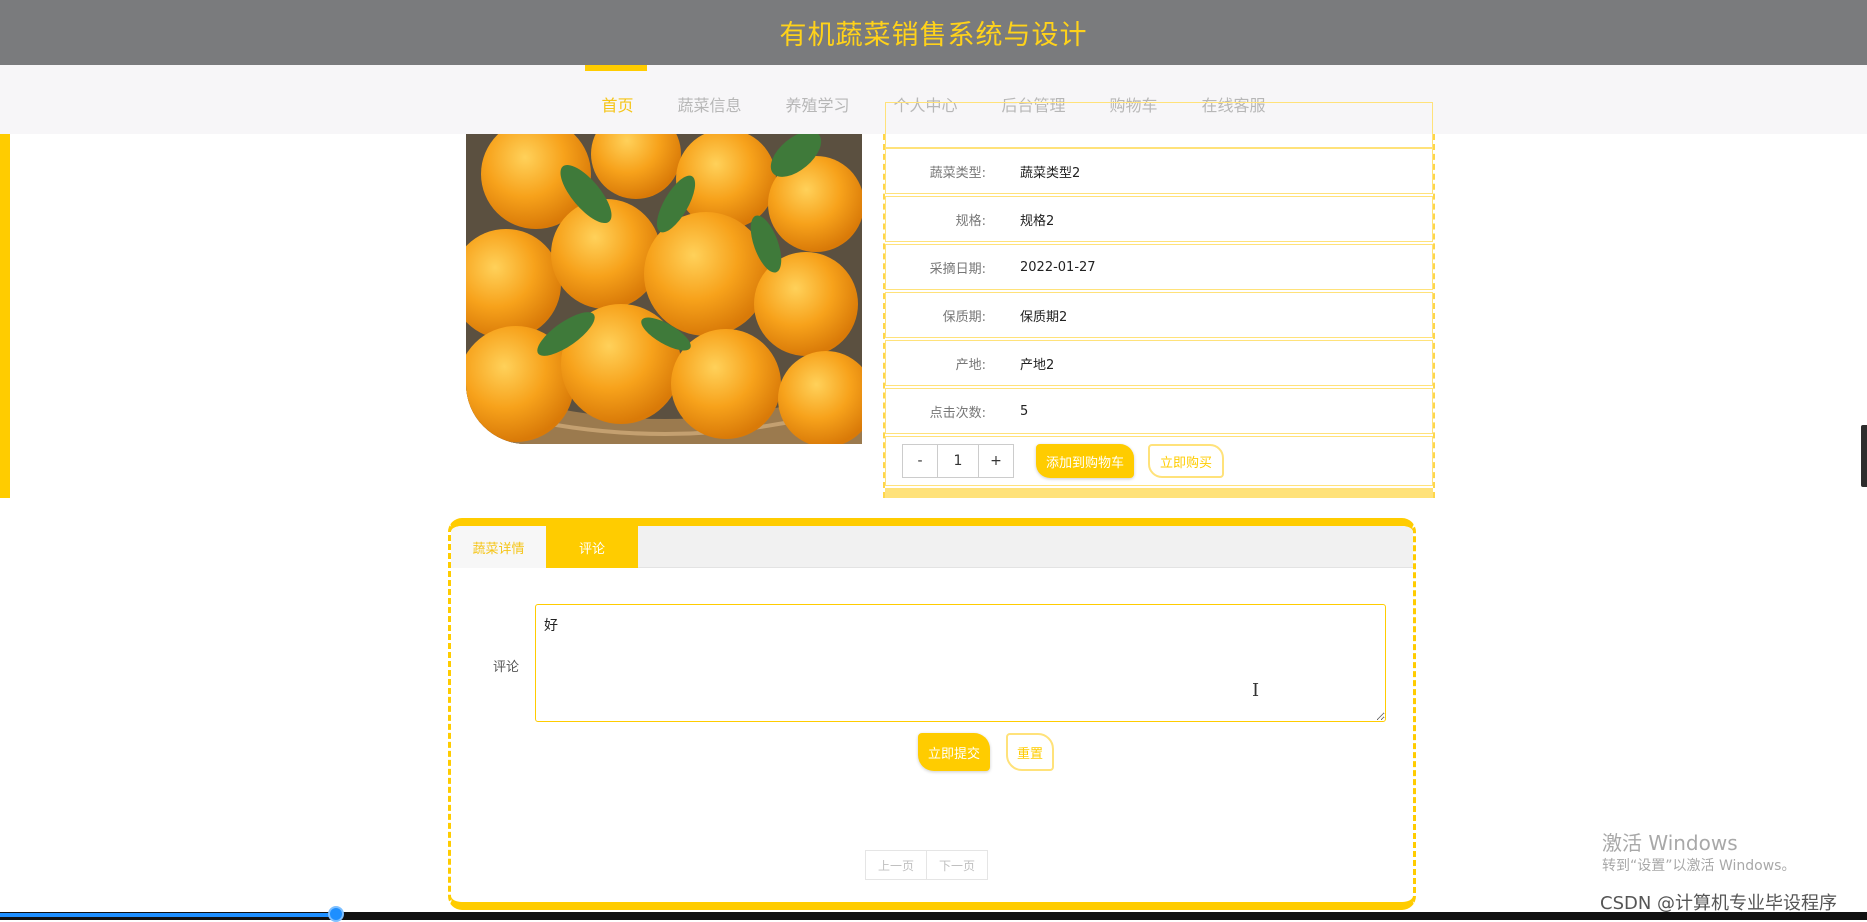 The width and height of the screenshot is (1867, 922). I want to click on activate-windows-subtitle: 转到“设置”以激活 Windows。, so click(1699, 866).